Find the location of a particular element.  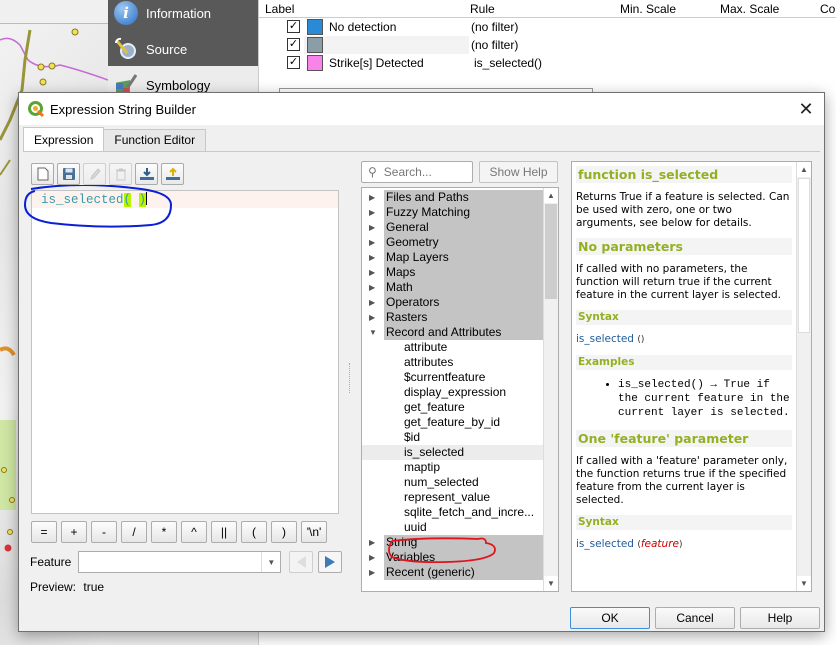

operator-newline-button: '\n' is located at coordinates (314, 532).